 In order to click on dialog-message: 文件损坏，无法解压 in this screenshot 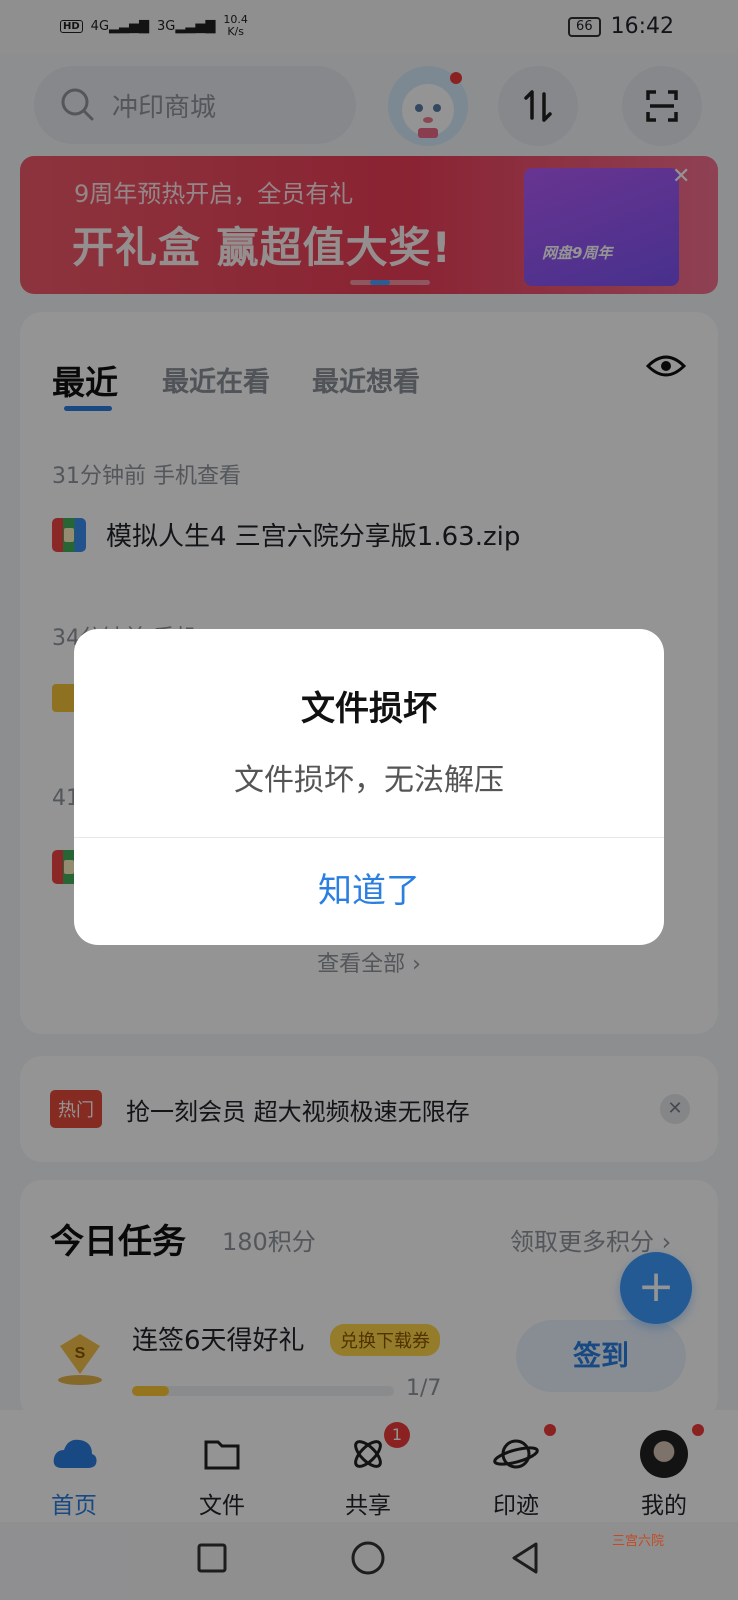, I will do `click(369, 780)`.